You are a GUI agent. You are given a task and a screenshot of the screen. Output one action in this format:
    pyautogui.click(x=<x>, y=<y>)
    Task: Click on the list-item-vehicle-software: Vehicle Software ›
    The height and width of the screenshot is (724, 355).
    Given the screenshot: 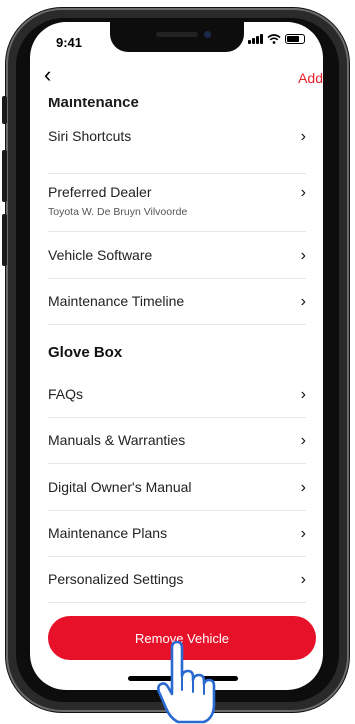 What is the action you would take?
    pyautogui.click(x=177, y=263)
    